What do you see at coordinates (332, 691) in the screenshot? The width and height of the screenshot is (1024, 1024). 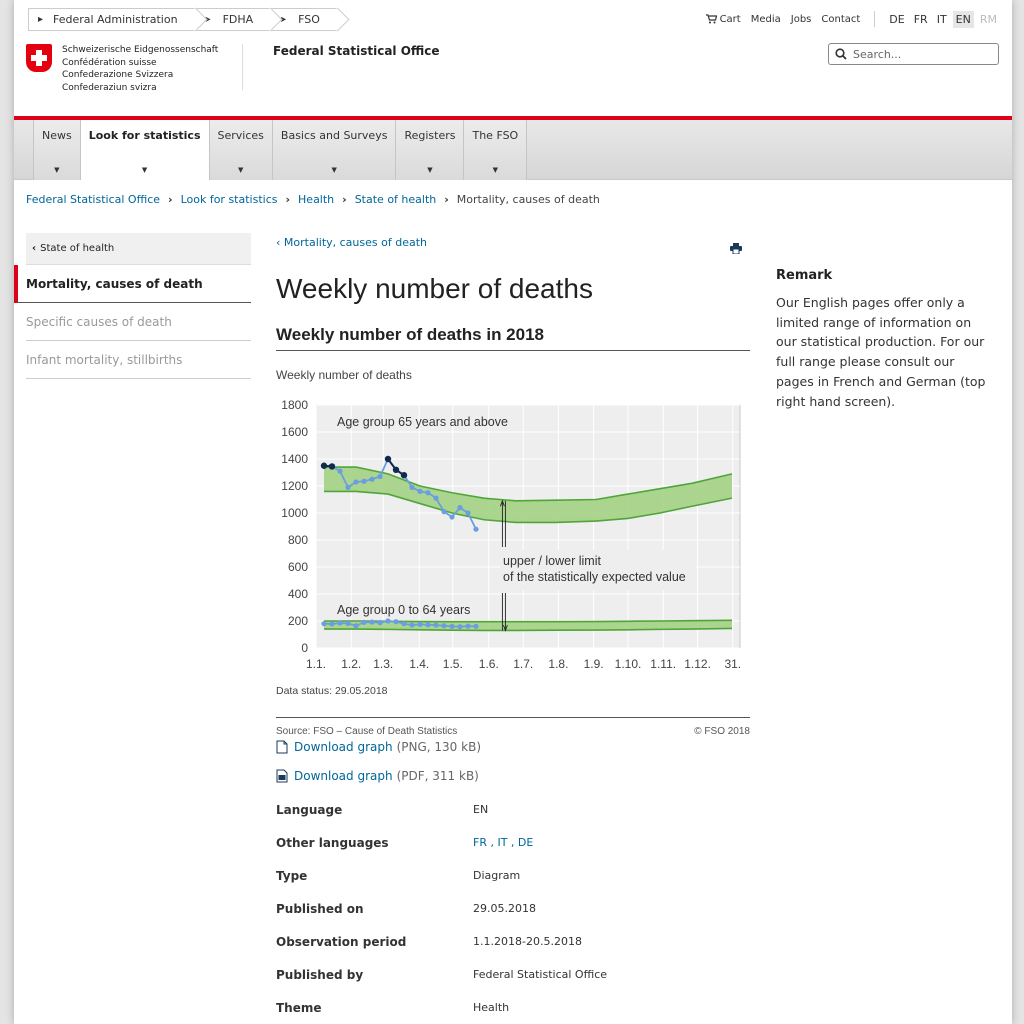 I see `data-status: Data status: 29.05.2018` at bounding box center [332, 691].